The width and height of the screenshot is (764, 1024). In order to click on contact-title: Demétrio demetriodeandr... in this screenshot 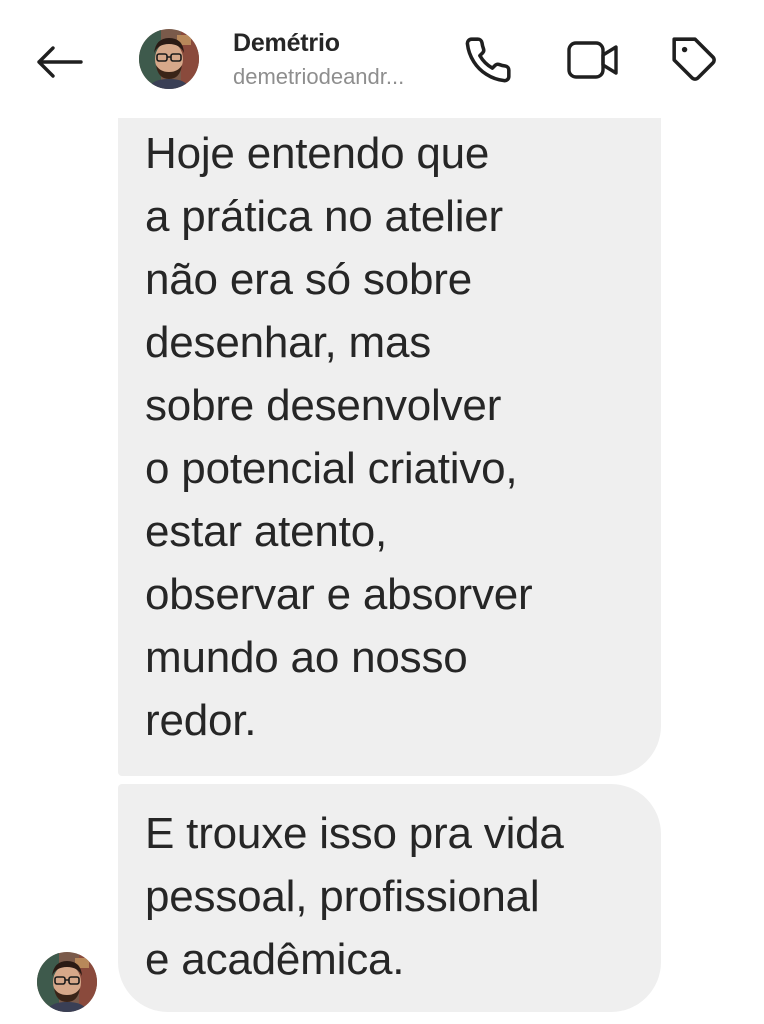, I will do `click(338, 60)`.